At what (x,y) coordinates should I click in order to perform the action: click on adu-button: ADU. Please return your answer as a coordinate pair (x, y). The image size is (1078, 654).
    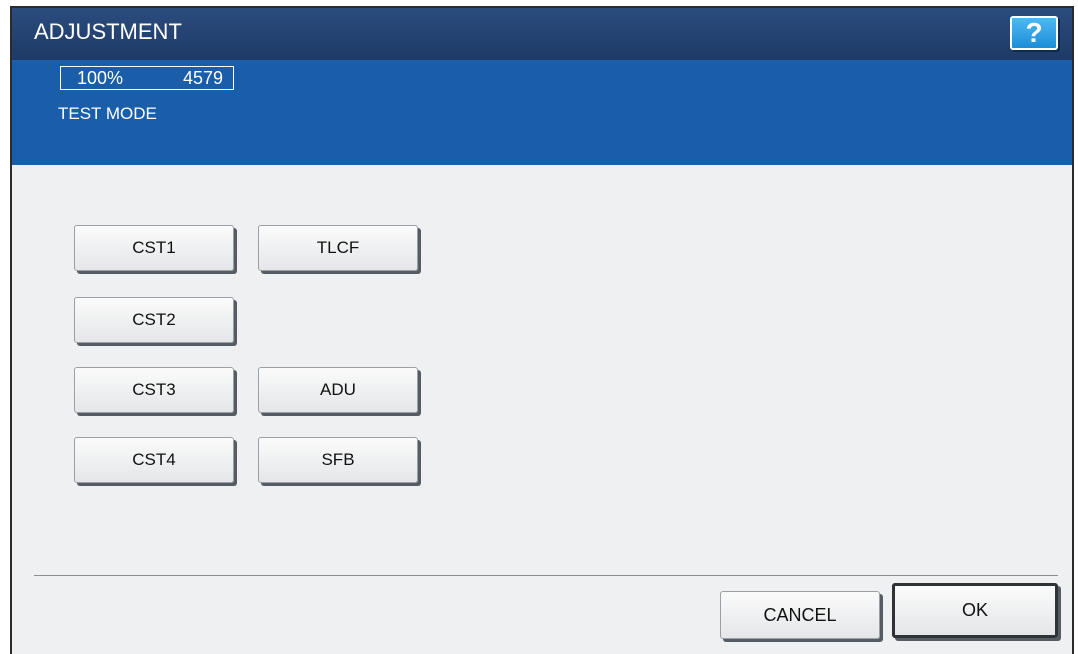
    Looking at the image, I should click on (338, 390).